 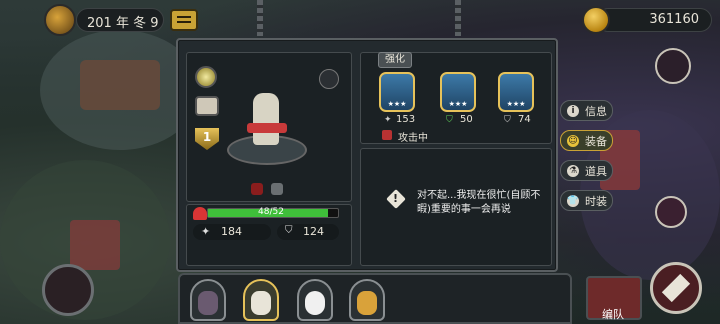 I want to click on class-emblem-icon, so click(x=206, y=77).